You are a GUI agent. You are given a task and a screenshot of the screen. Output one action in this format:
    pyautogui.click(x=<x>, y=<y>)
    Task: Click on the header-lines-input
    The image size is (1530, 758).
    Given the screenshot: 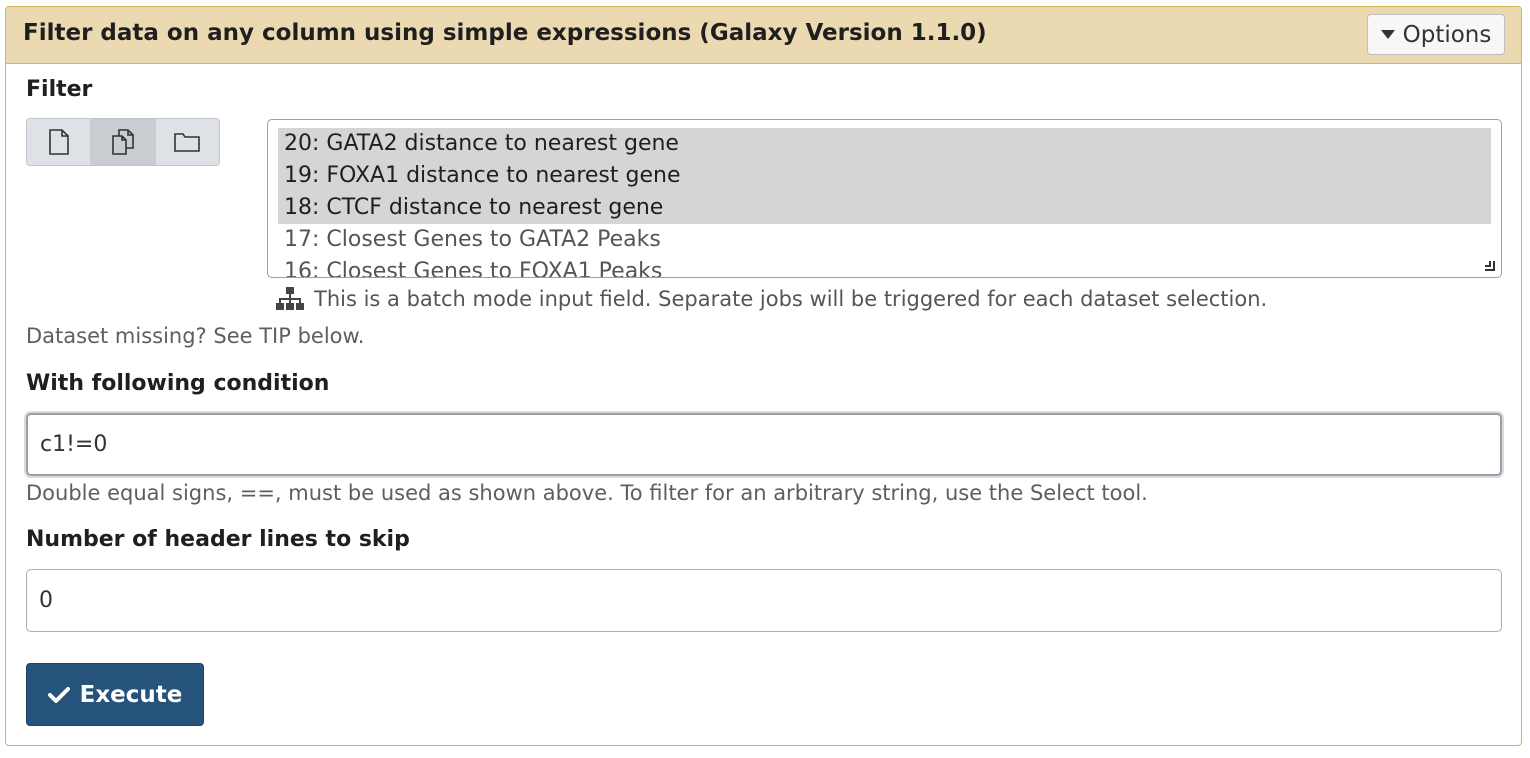 What is the action you would take?
    pyautogui.click(x=764, y=600)
    